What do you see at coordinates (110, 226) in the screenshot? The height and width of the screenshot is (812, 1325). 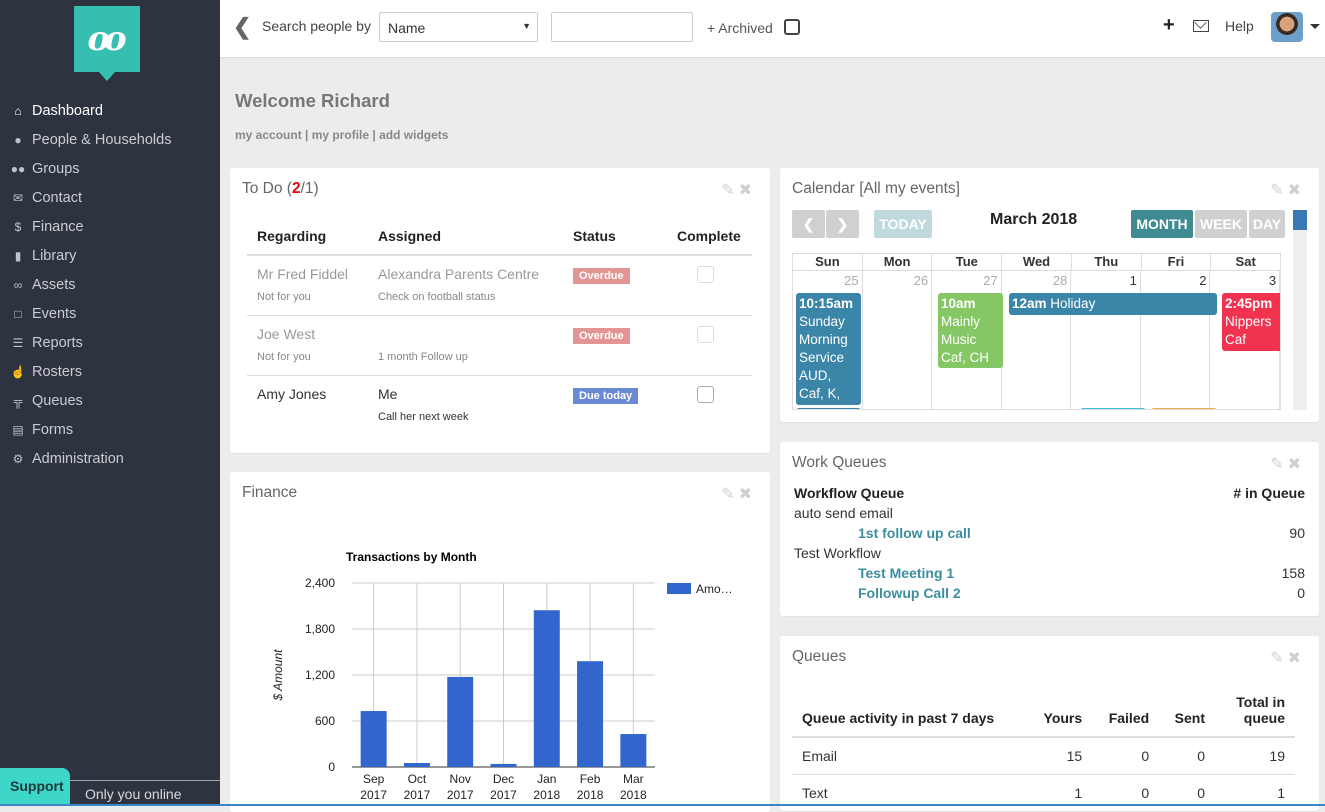 I see `sidebar-item-finance: $ Finance` at bounding box center [110, 226].